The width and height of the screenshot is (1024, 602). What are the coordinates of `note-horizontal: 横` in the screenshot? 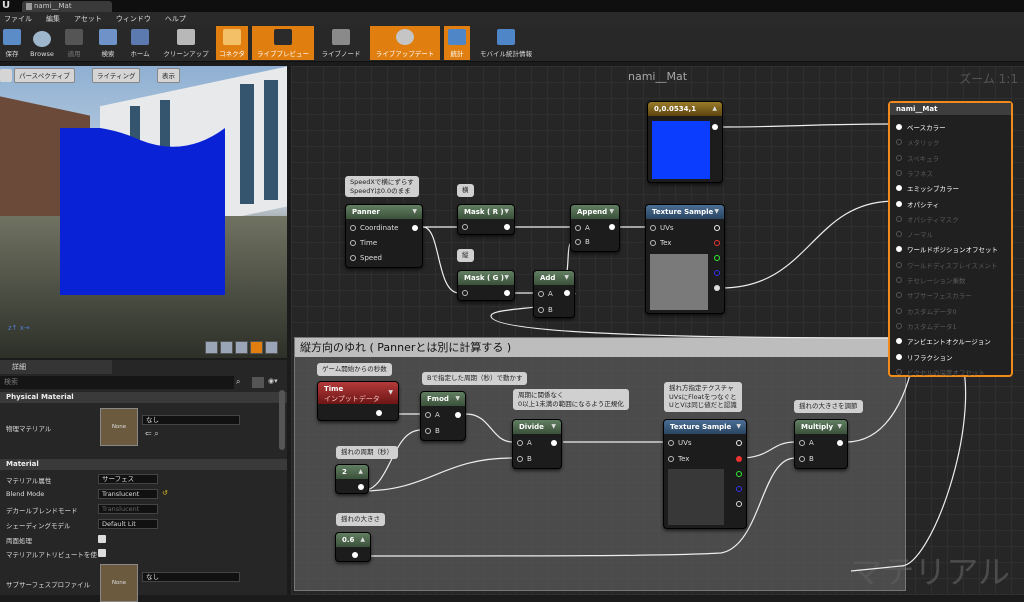 It's located at (465, 190).